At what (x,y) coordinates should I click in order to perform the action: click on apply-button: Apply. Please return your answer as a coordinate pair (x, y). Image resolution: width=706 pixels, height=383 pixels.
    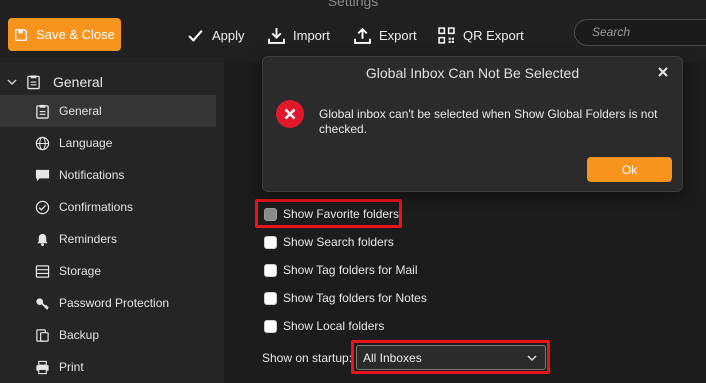
    Looking at the image, I should click on (216, 35).